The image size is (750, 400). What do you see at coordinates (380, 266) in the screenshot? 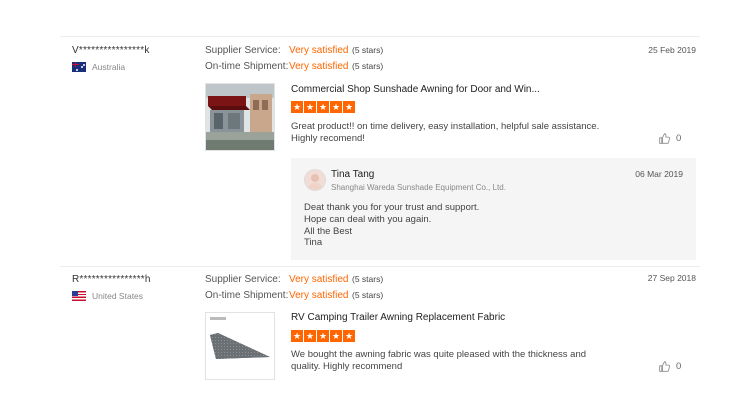
I see `review-divider` at bounding box center [380, 266].